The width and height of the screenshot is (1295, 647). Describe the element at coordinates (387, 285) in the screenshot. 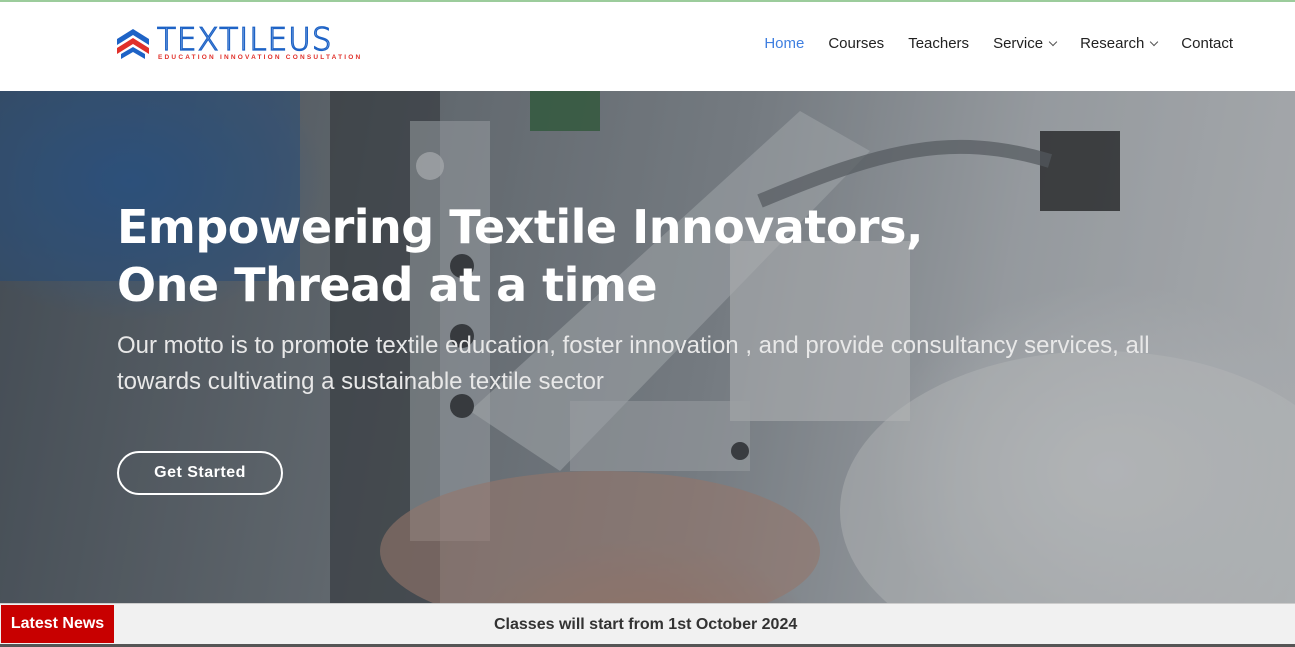

I see `hero-title-line2: One Thread at a time` at that location.